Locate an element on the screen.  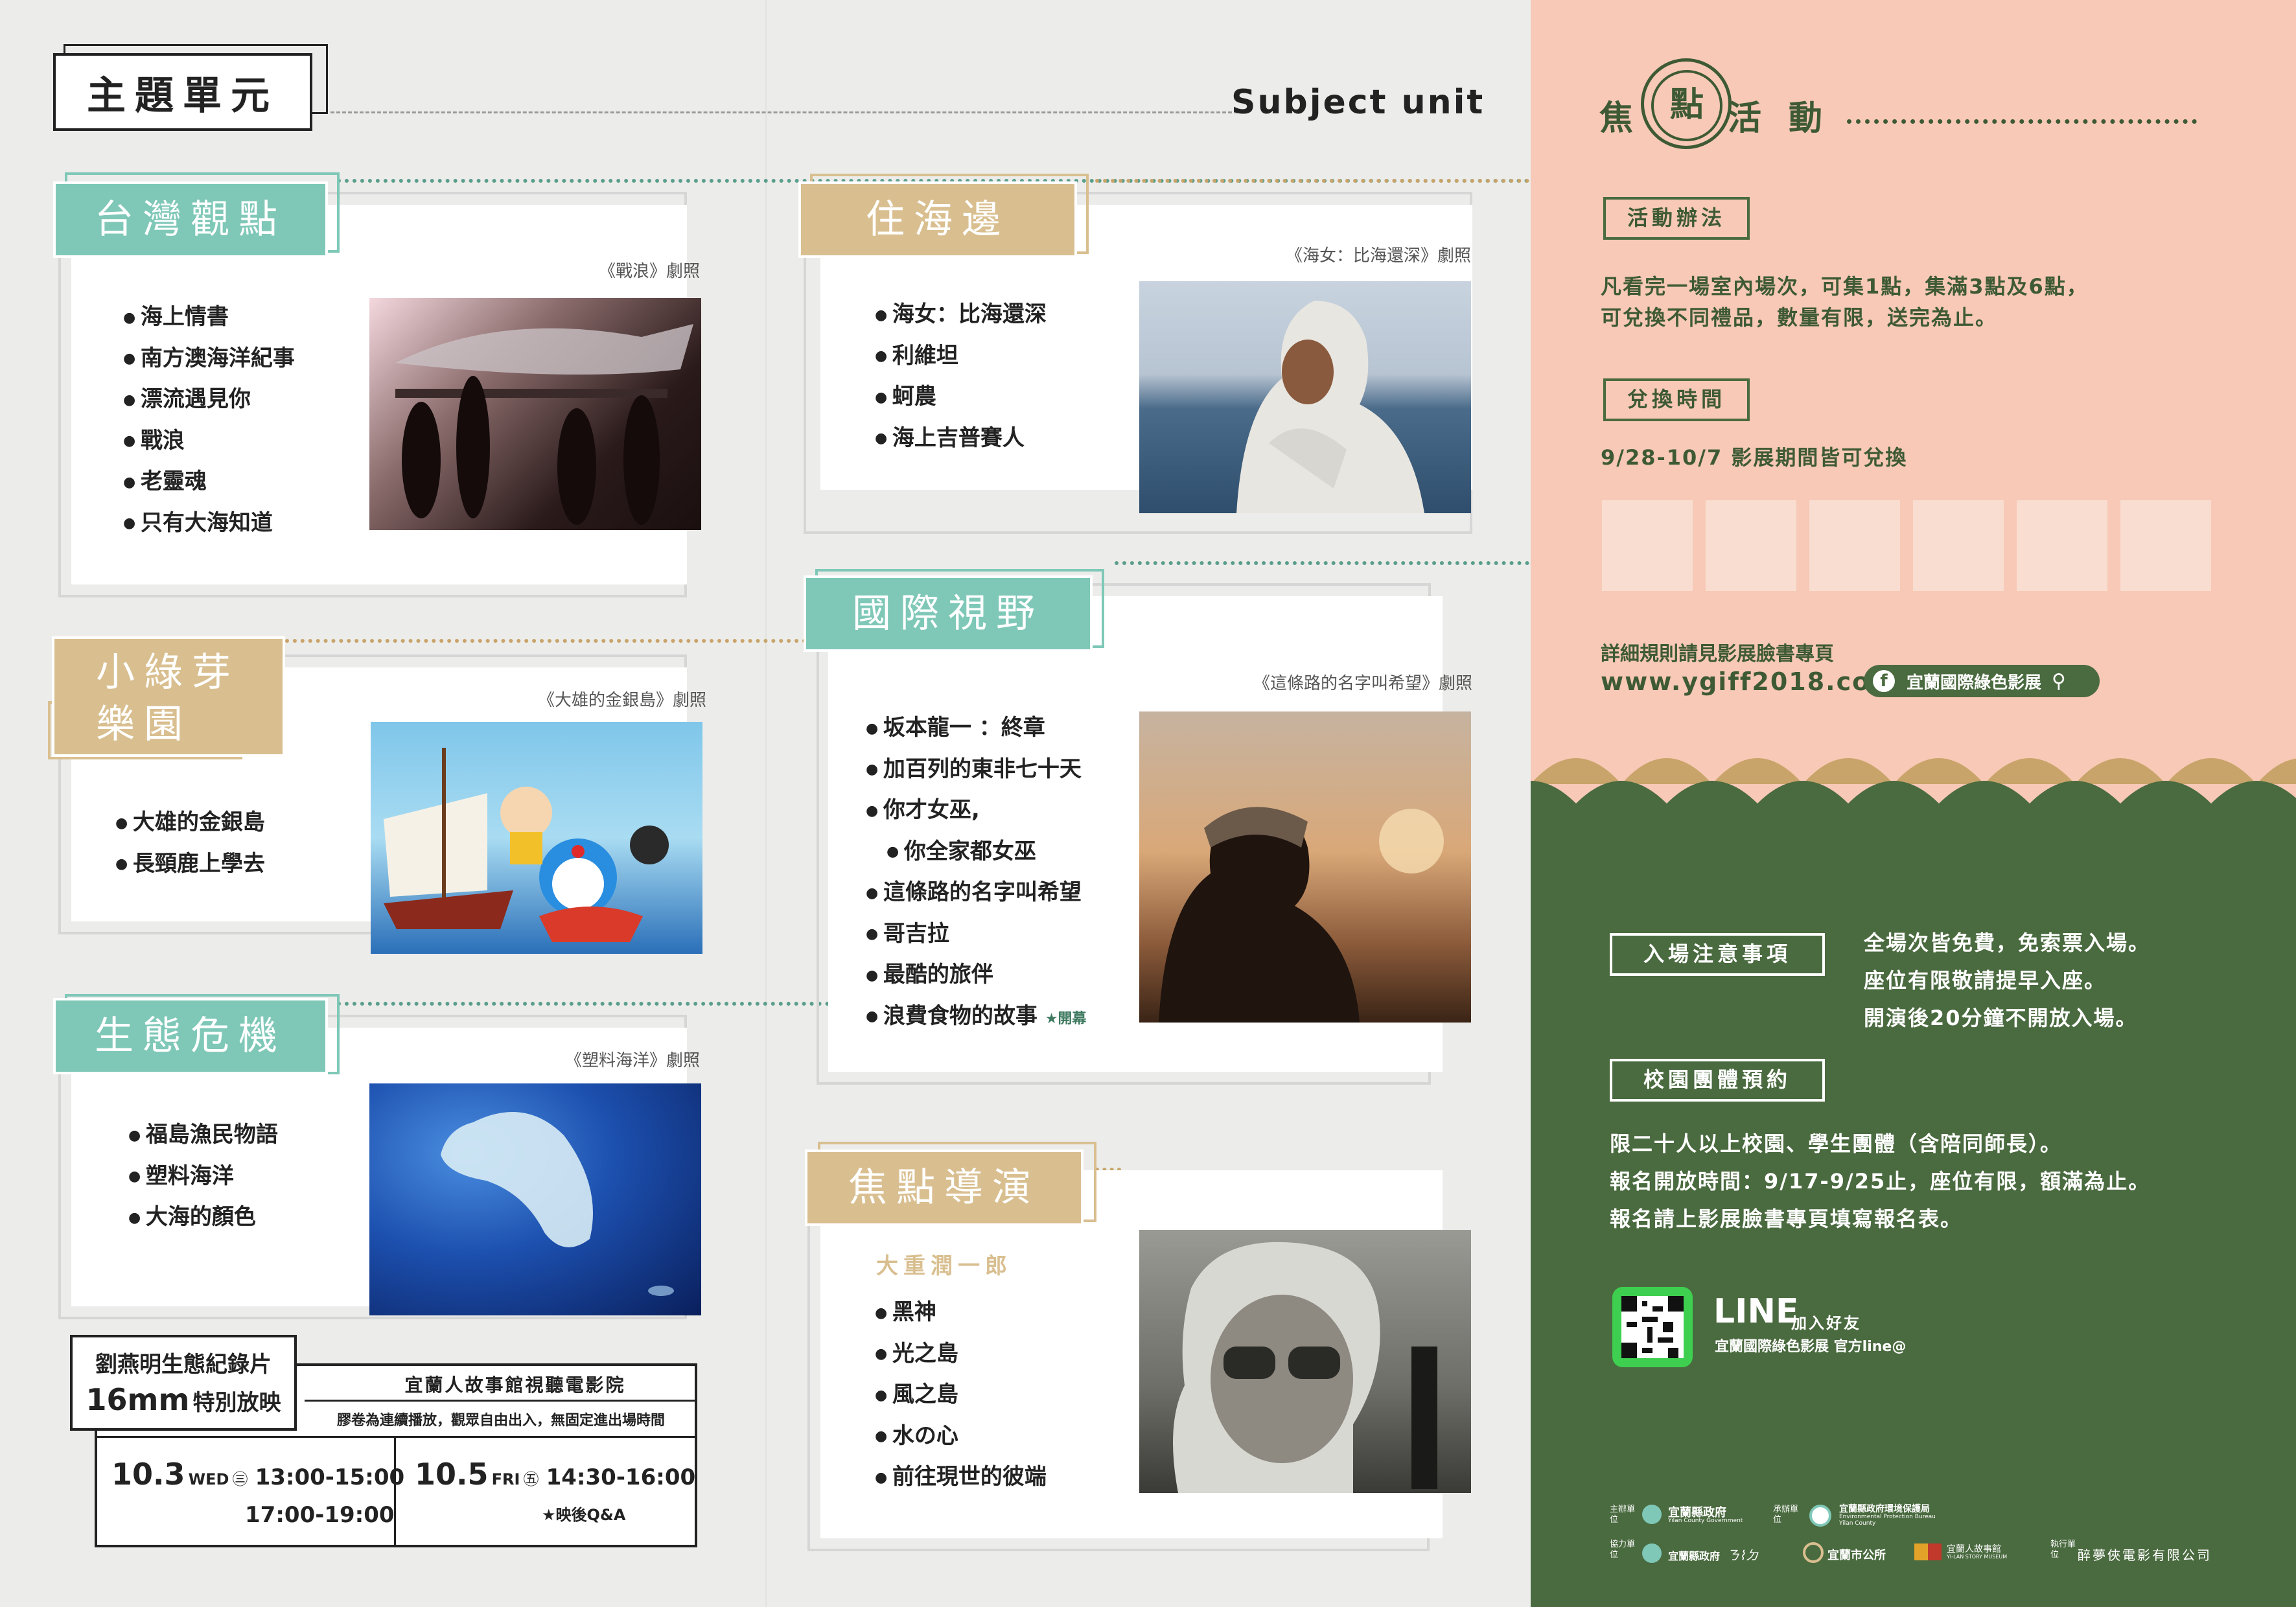
film-item: 坂本龍一 ：終章 is located at coordinates (976, 728).